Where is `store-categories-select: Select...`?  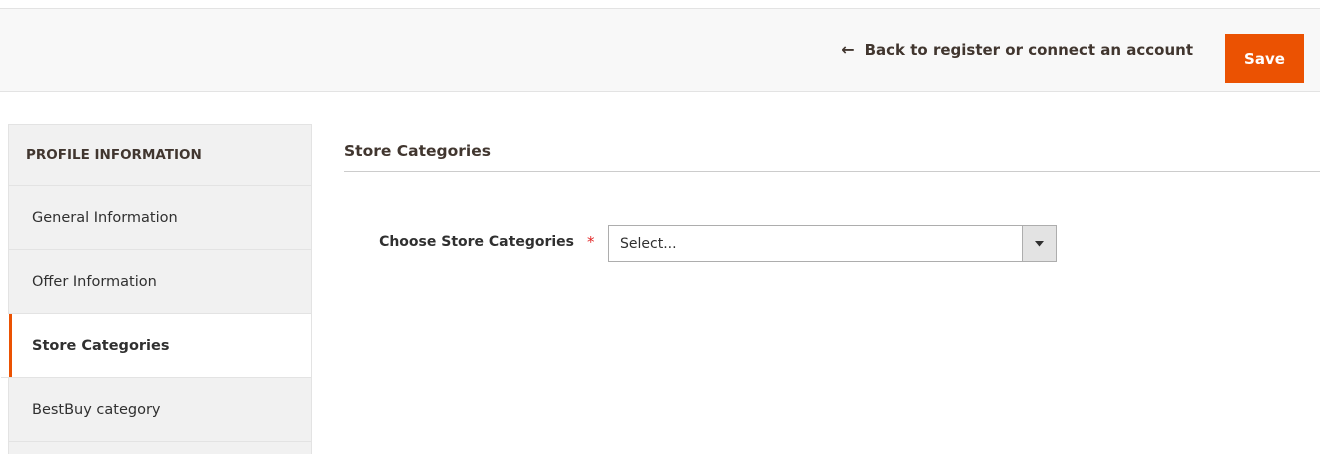 store-categories-select: Select... is located at coordinates (832, 243).